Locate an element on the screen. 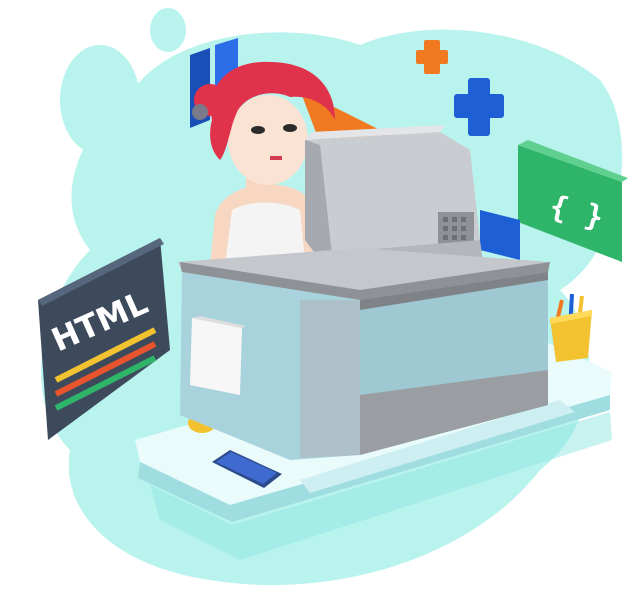  background-bubble is located at coordinates (100, 100).